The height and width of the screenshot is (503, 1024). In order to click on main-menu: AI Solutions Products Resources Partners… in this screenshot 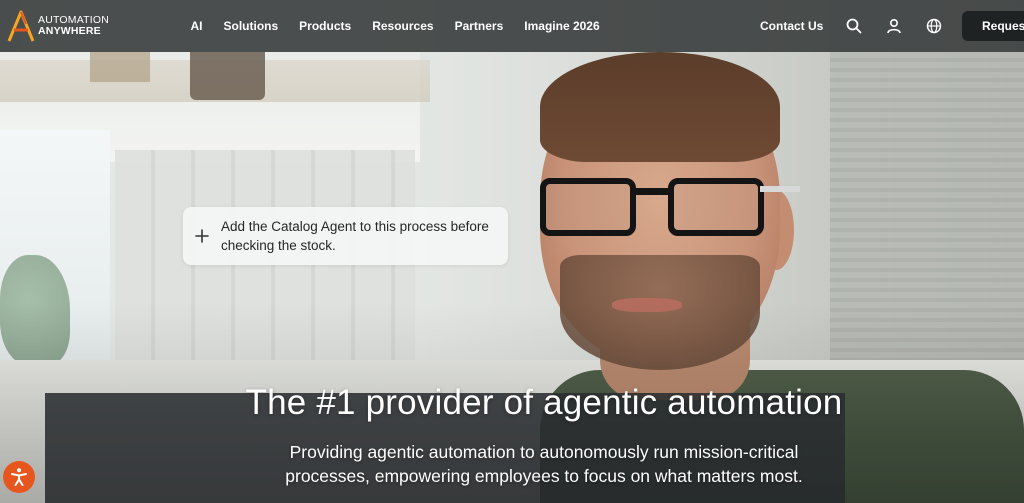, I will do `click(395, 26)`.